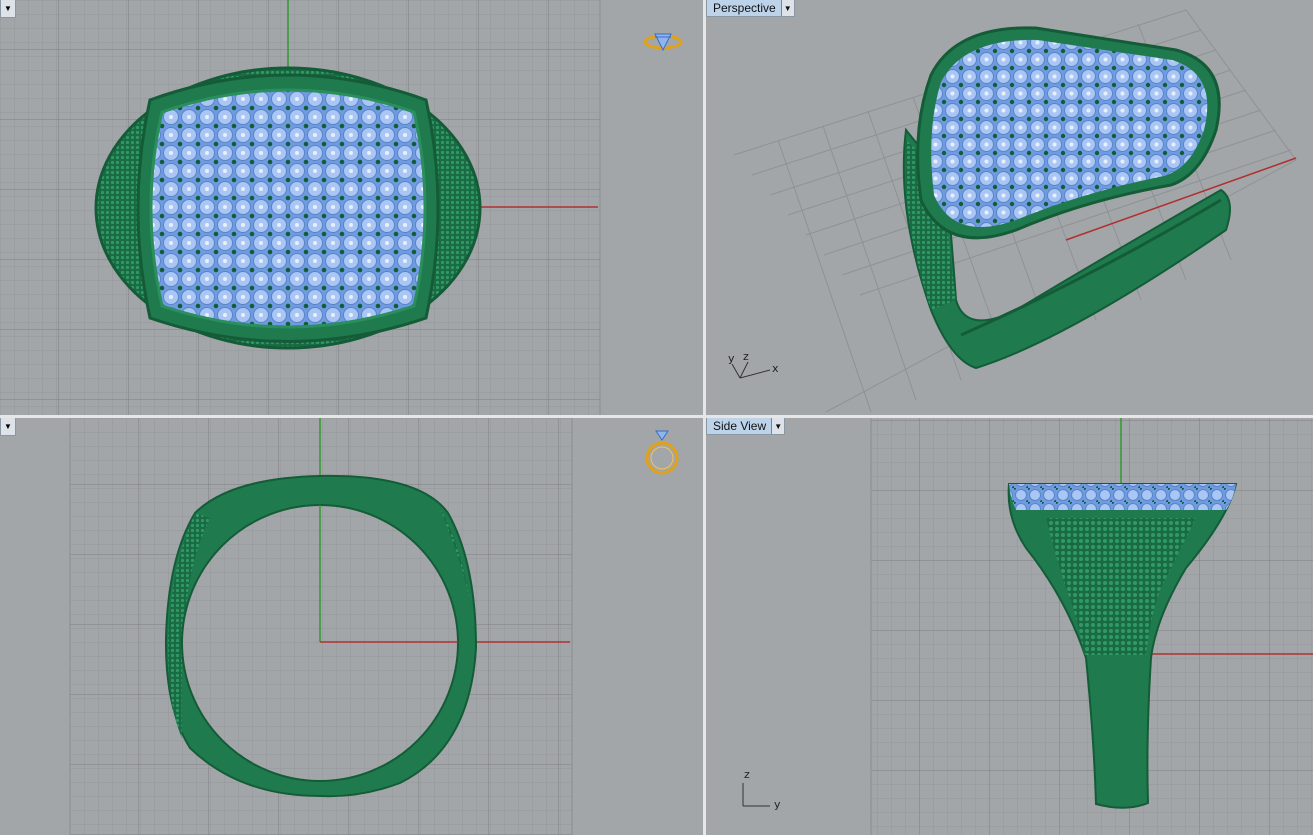 Image resolution: width=1313 pixels, height=835 pixels. What do you see at coordinates (663, 42) in the screenshot?
I see `diamond-ring-icon` at bounding box center [663, 42].